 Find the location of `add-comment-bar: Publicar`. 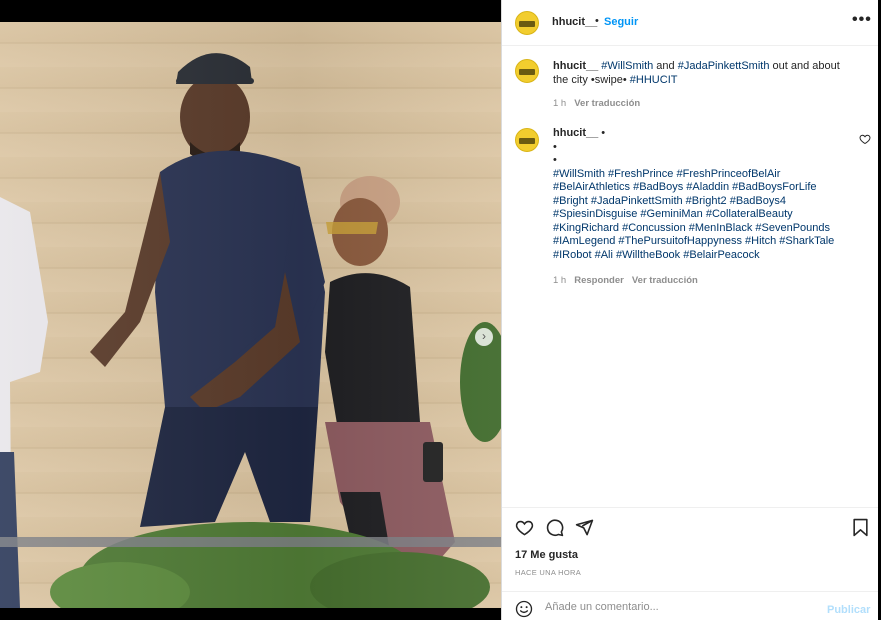

add-comment-bar: Publicar is located at coordinates (690, 605).